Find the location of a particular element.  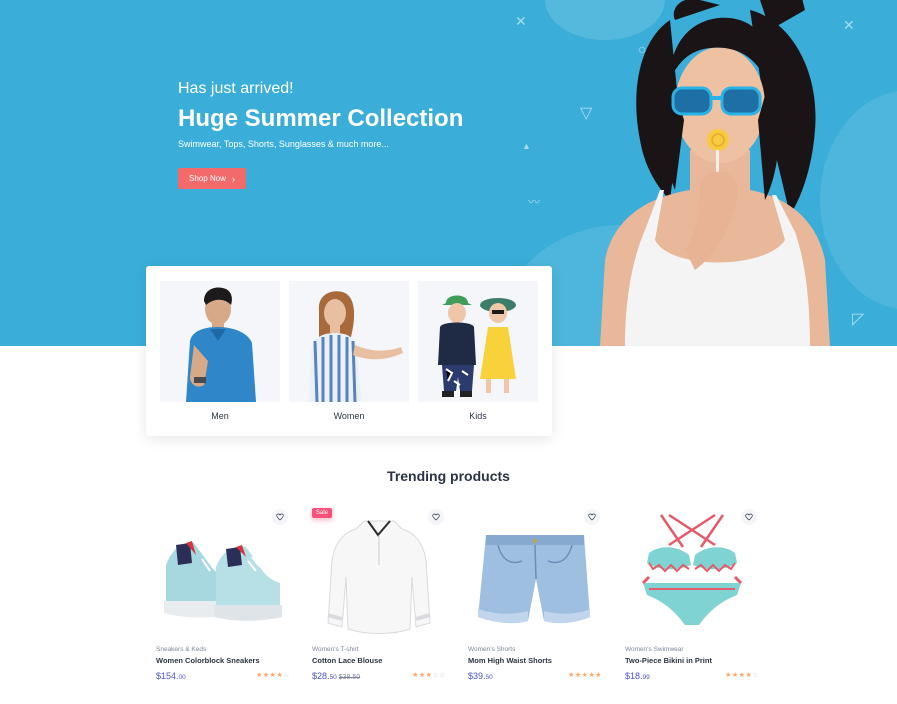

category-label: Men is located at coordinates (220, 416).